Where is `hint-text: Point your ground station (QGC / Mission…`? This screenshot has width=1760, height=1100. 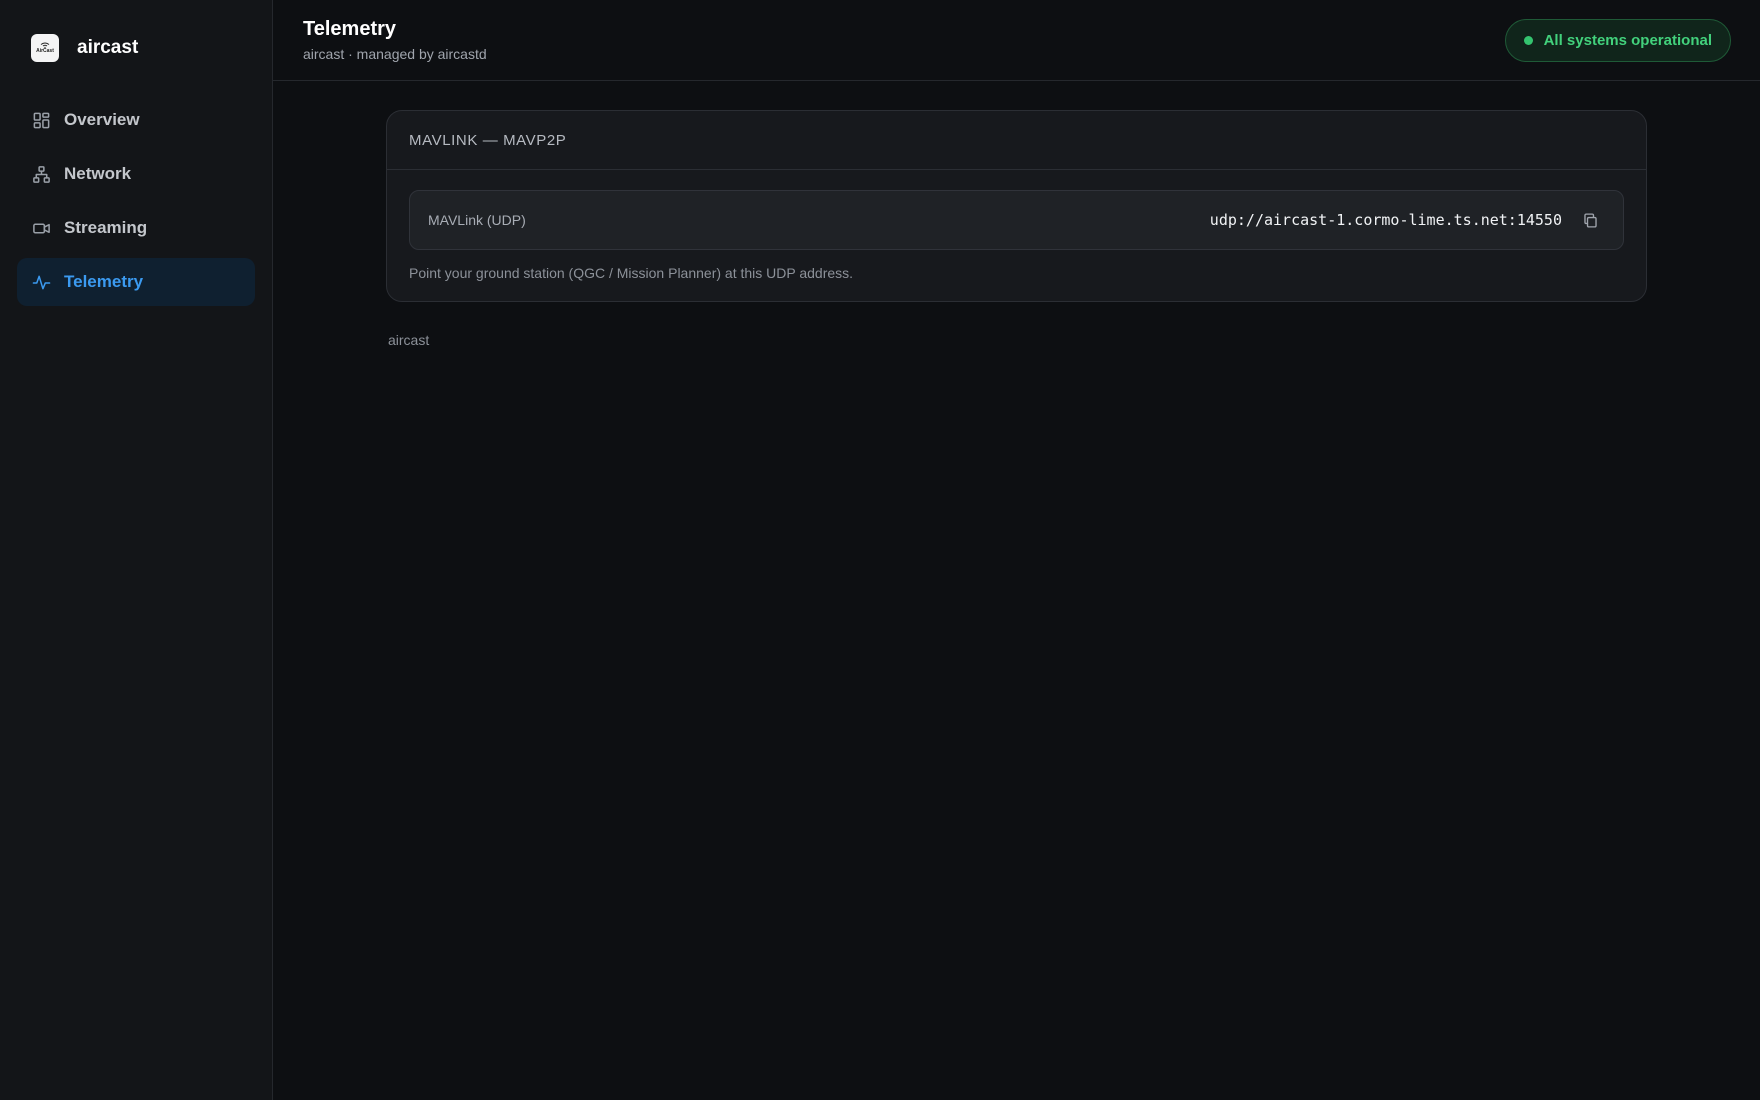 hint-text: Point your ground station (QGC / Mission… is located at coordinates (631, 273).